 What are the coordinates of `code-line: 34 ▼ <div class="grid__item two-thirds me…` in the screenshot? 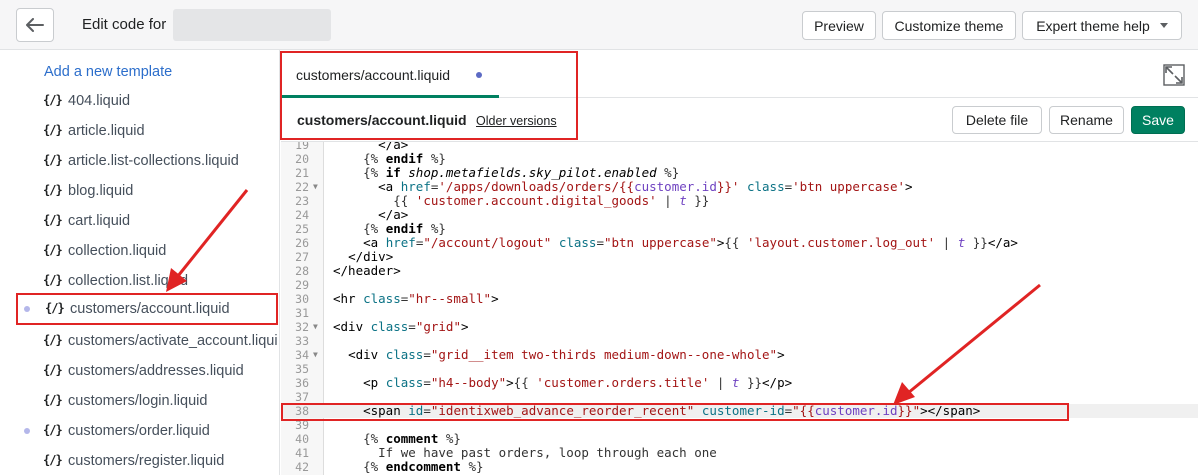 It's located at (540, 355).